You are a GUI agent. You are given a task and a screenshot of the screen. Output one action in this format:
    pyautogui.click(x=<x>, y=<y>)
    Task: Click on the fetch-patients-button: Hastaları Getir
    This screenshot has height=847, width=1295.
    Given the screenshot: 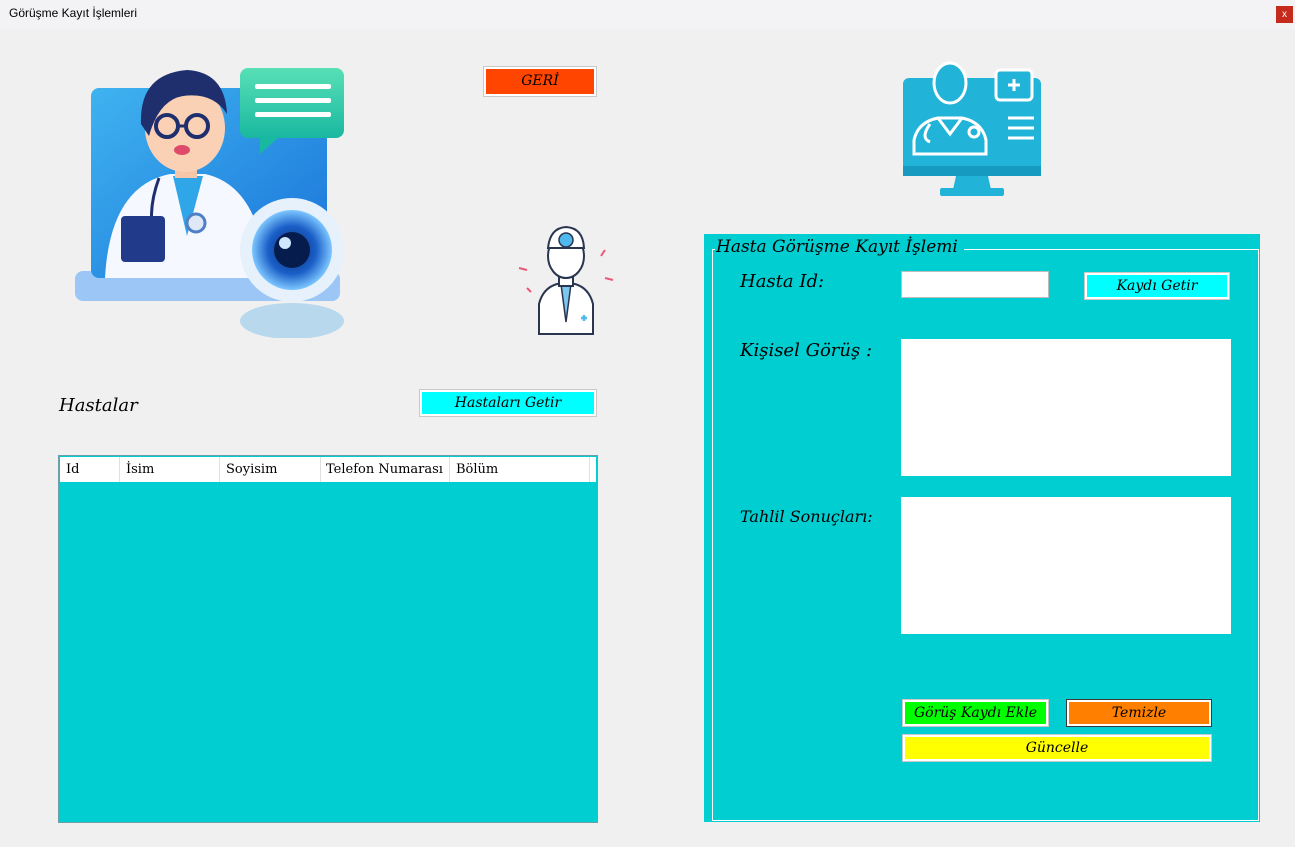 What is the action you would take?
    pyautogui.click(x=508, y=403)
    